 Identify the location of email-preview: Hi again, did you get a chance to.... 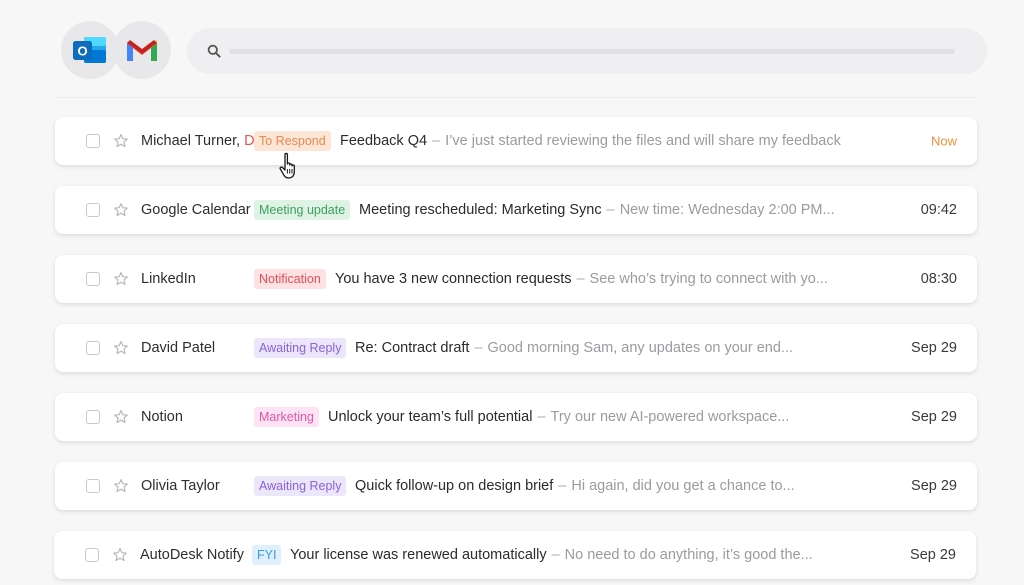
(683, 486).